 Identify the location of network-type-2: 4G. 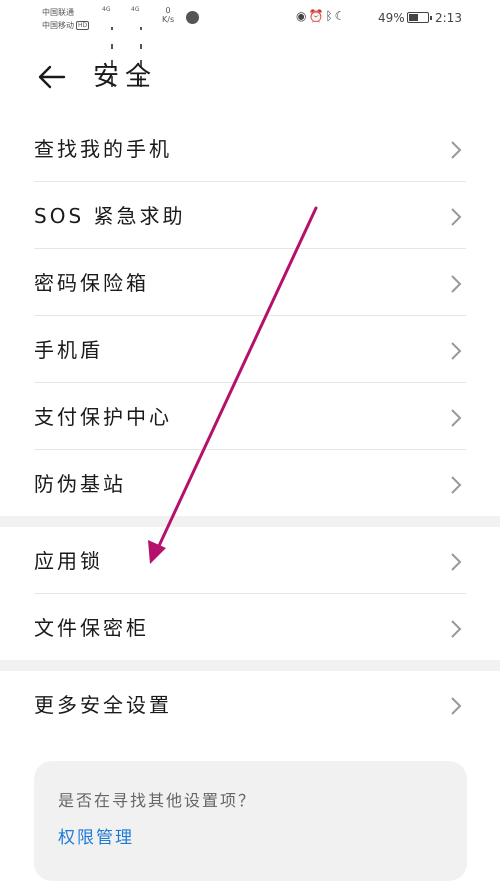
(135, 9).